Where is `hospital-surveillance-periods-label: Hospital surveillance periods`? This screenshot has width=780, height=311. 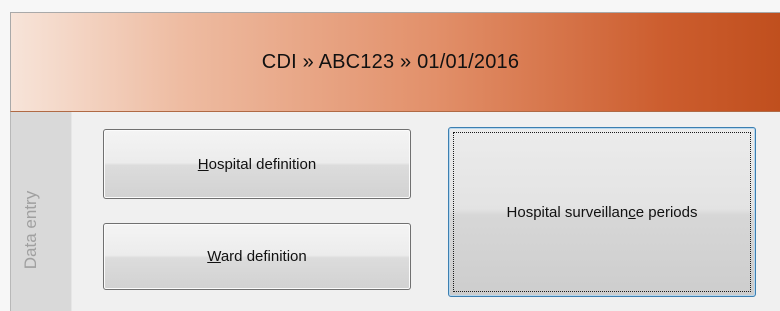
hospital-surveillance-periods-label: Hospital surveillance periods is located at coordinates (602, 212).